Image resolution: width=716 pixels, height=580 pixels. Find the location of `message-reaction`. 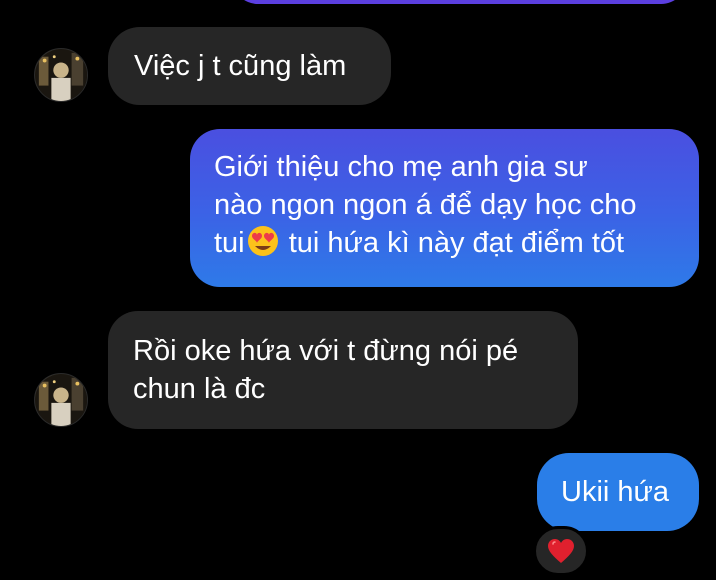

message-reaction is located at coordinates (561, 551).